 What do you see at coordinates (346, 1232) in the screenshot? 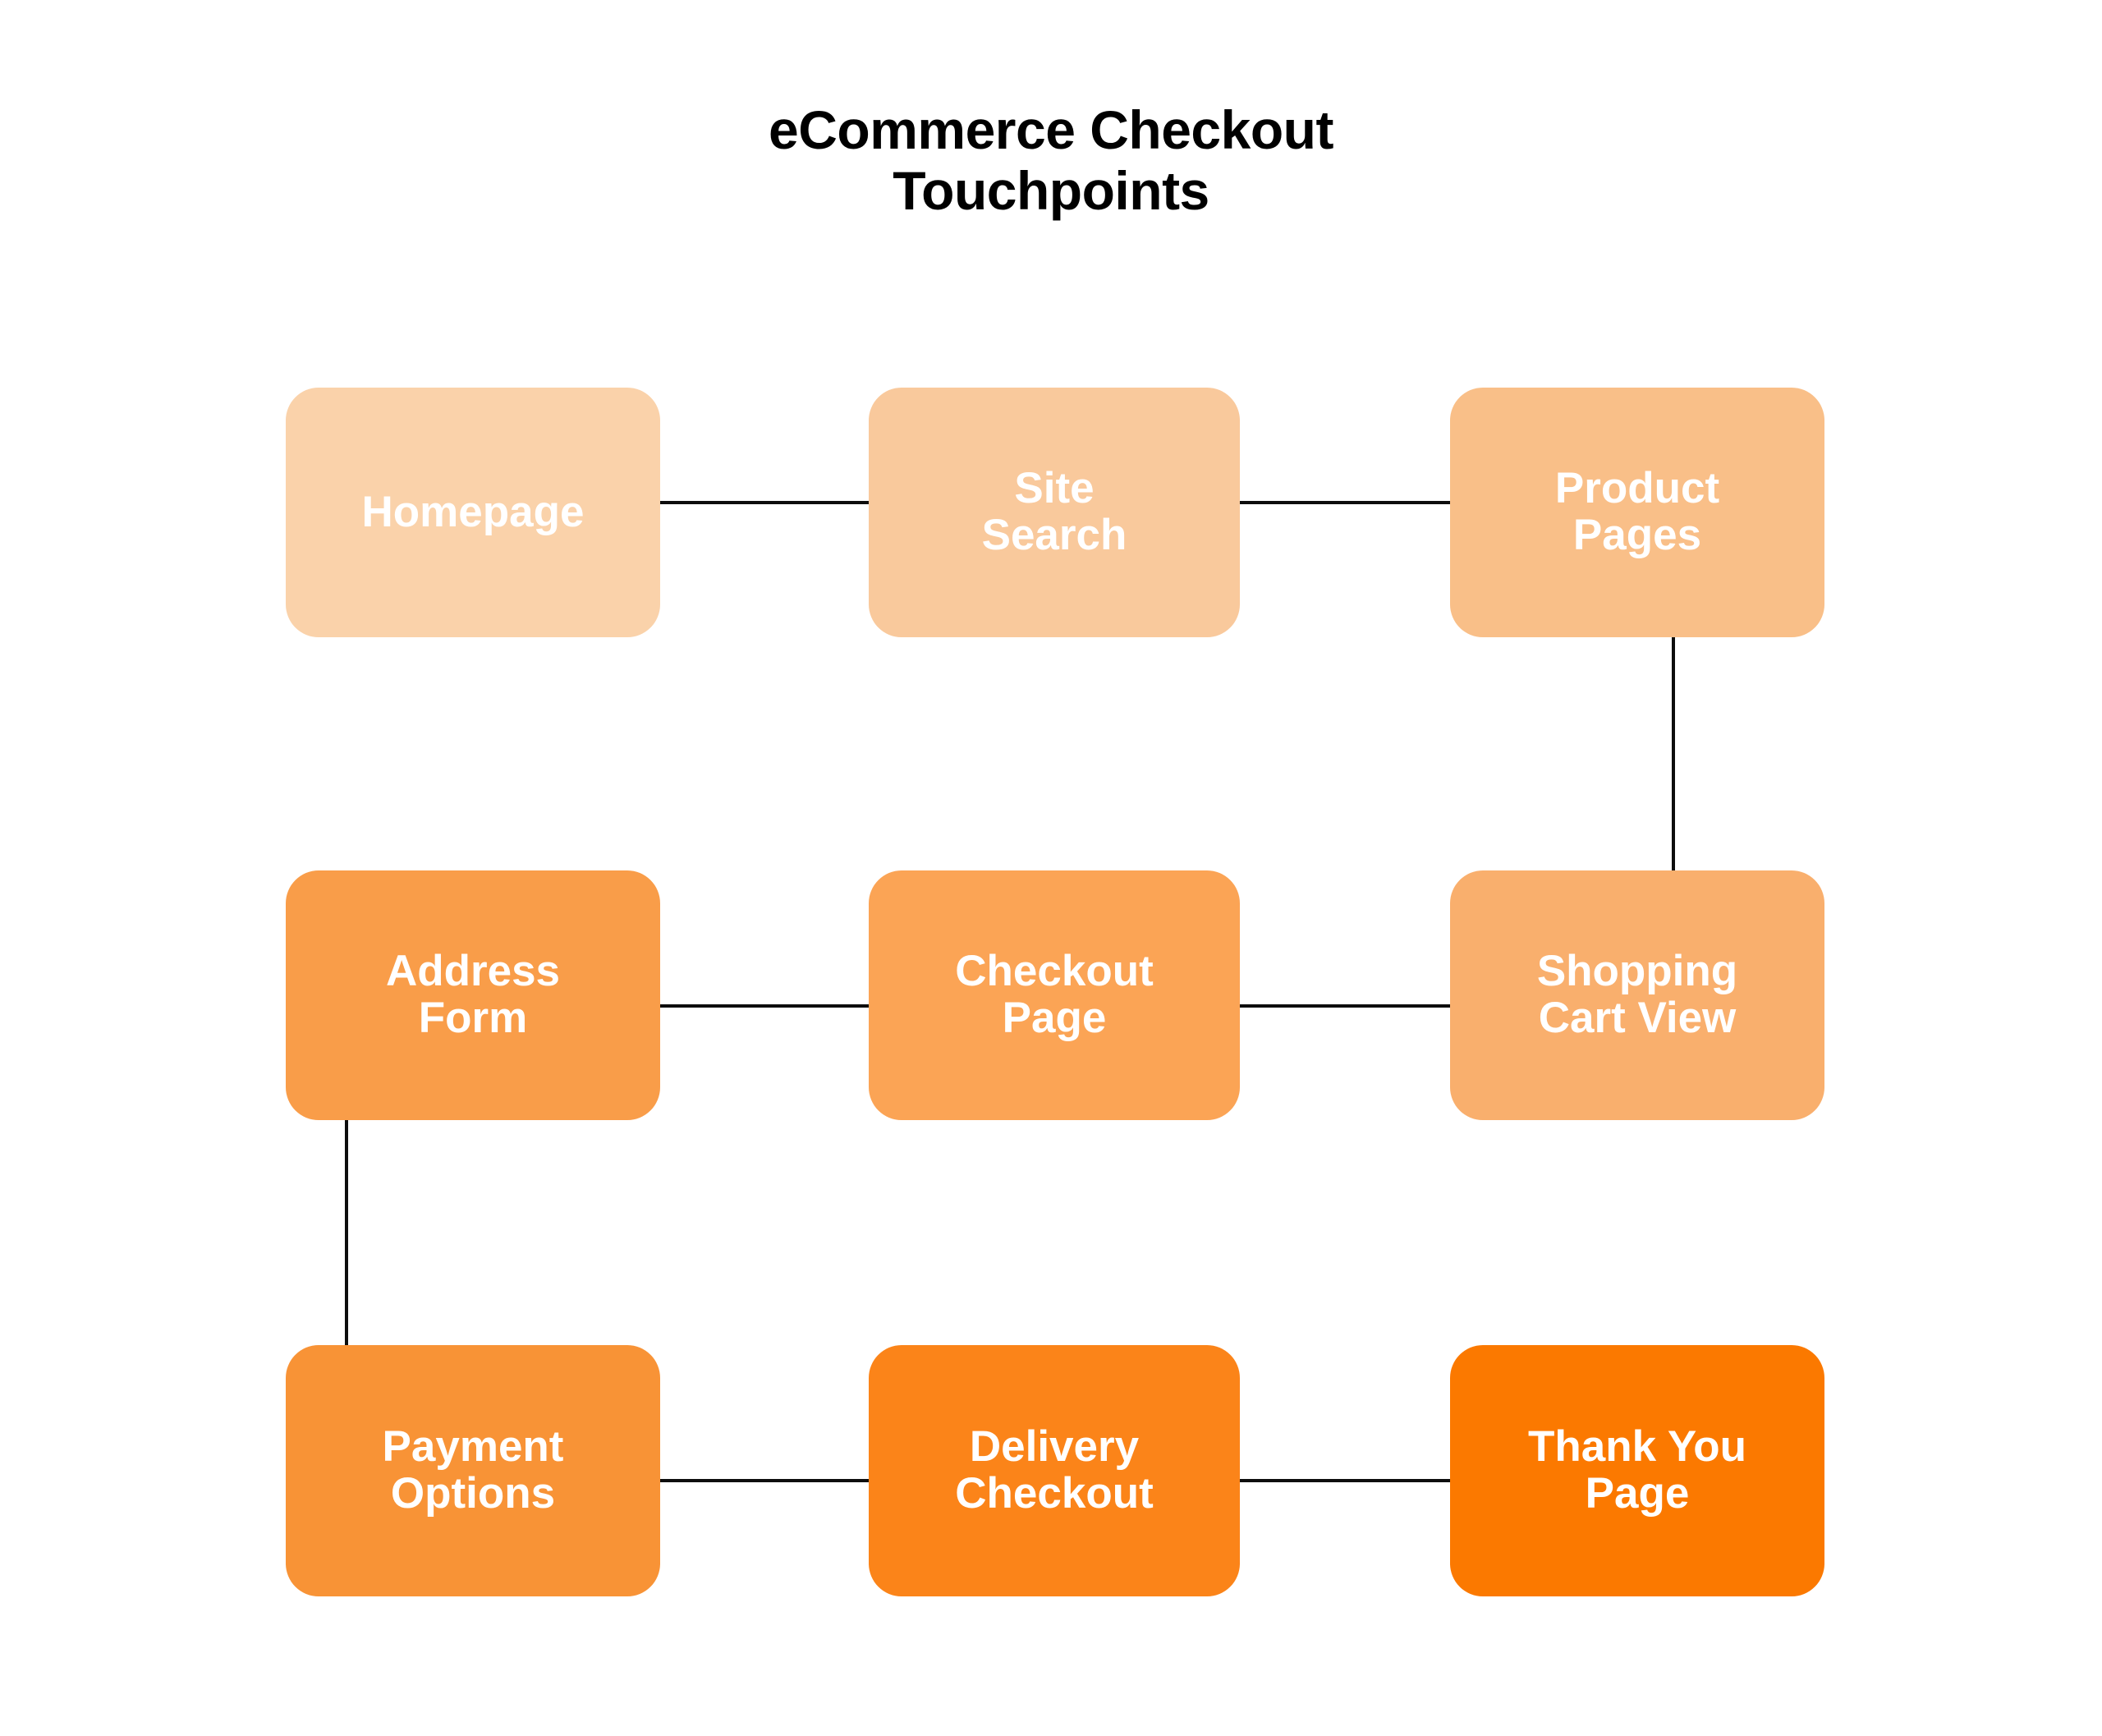
I see `connector-address-form-to-payment-options` at bounding box center [346, 1232].